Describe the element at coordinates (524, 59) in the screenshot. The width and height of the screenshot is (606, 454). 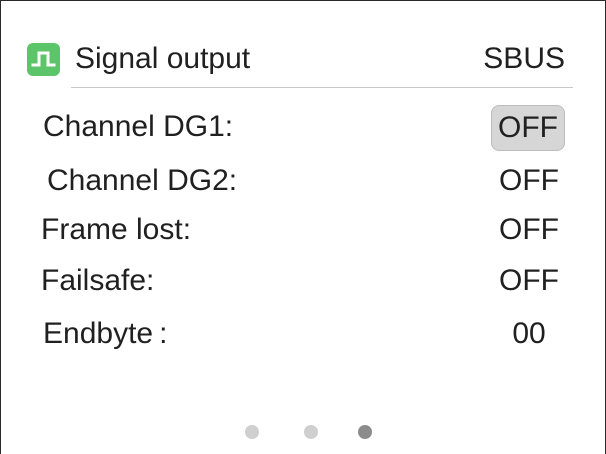
I see `signal-protocol-value: SBUS` at that location.